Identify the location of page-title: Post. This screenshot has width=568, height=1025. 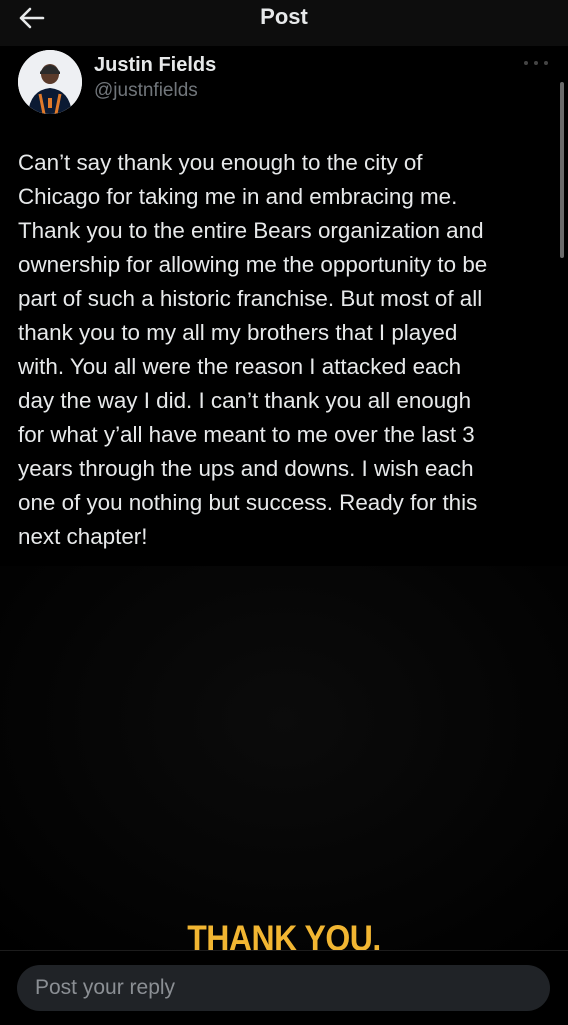
(284, 16).